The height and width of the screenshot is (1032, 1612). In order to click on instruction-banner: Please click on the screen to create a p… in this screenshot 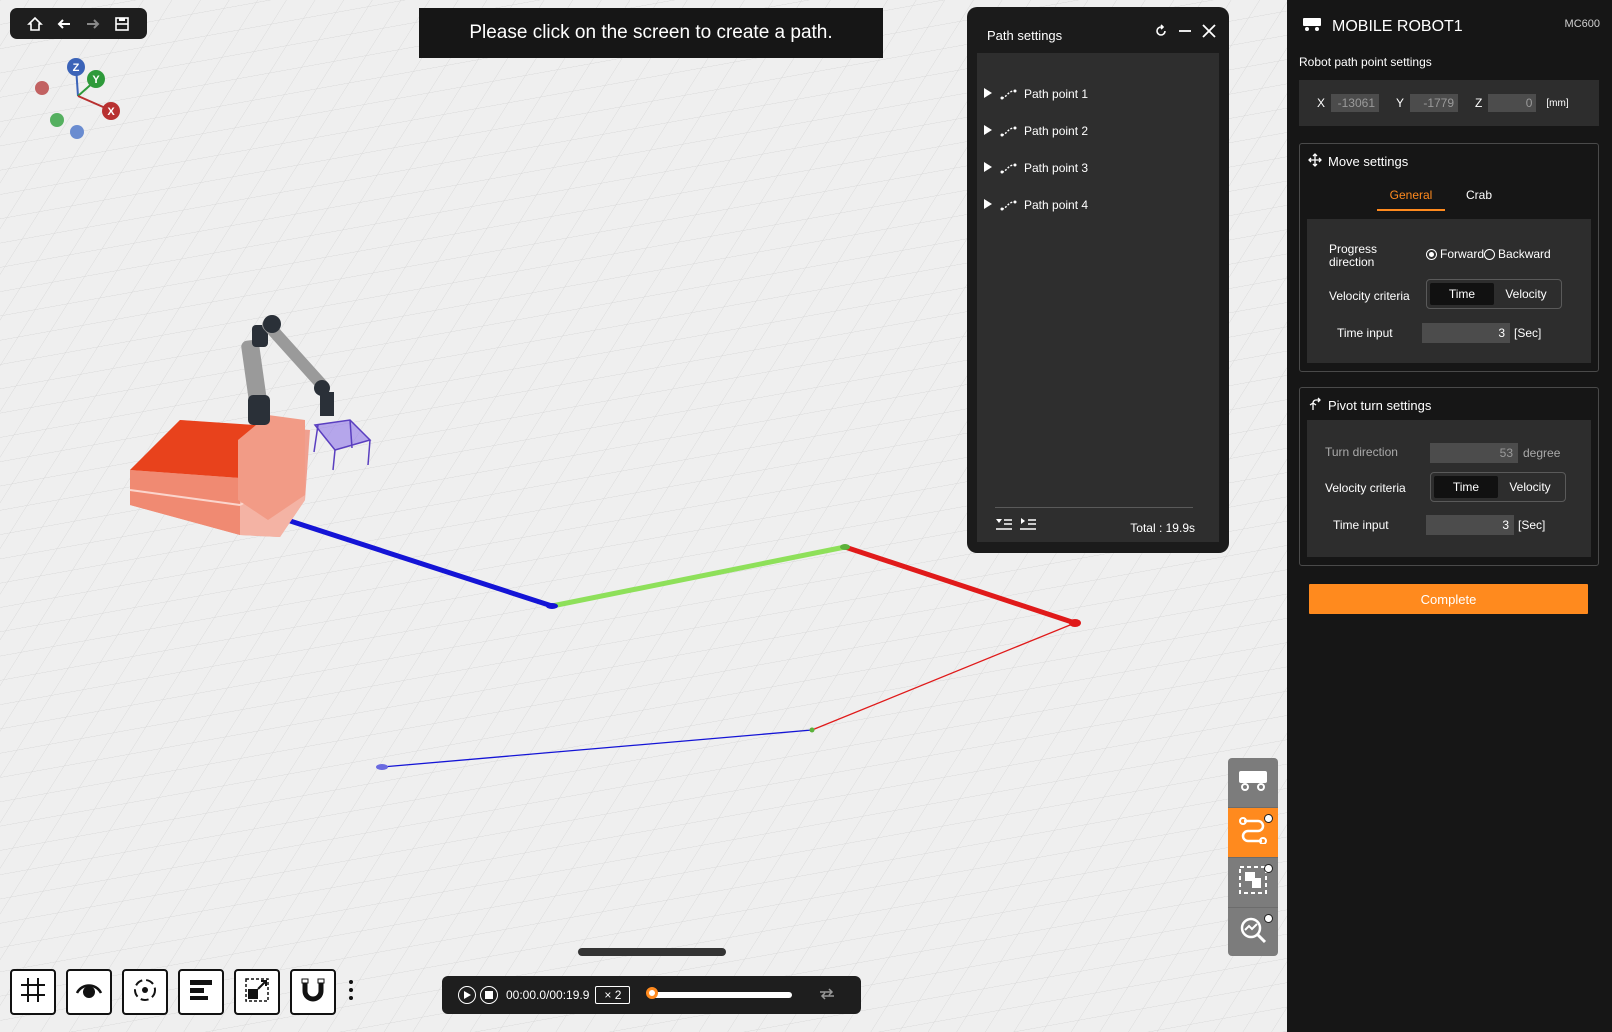, I will do `click(651, 33)`.